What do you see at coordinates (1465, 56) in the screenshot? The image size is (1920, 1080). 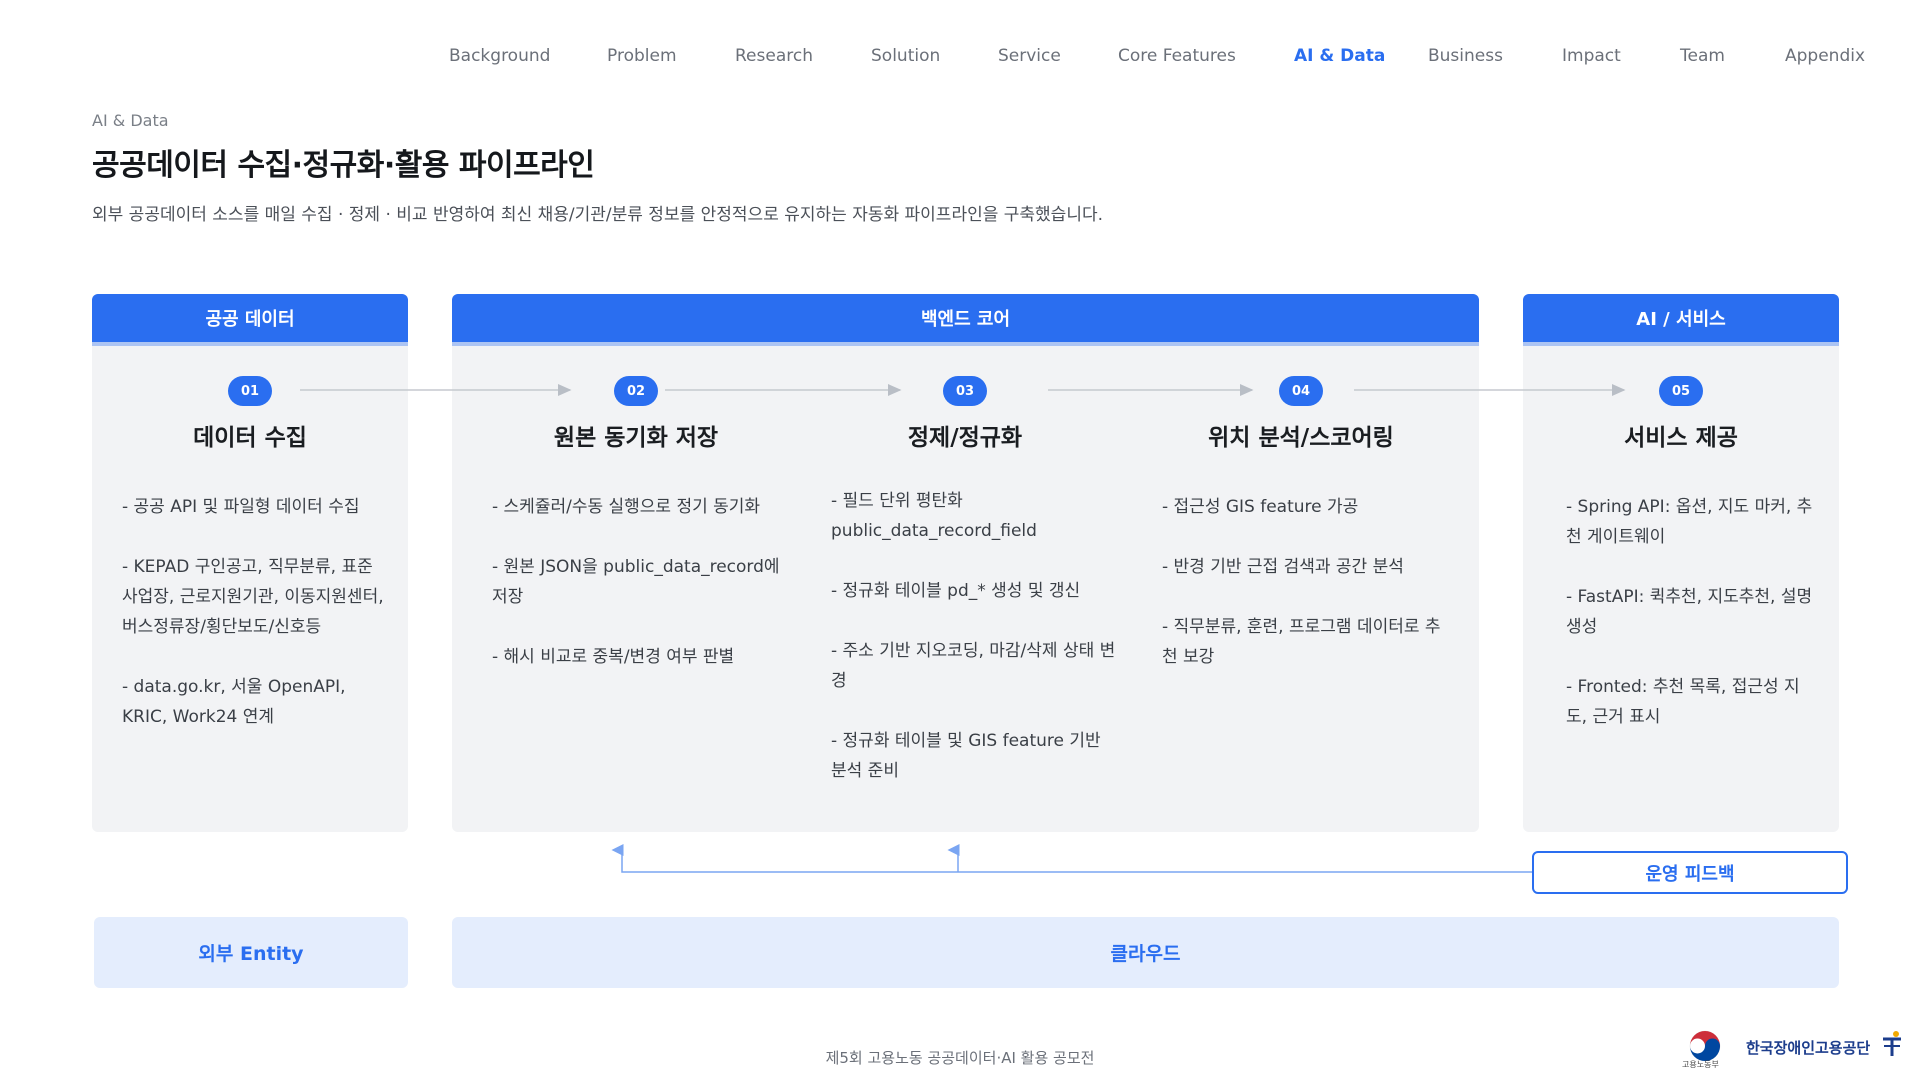 I see `nav-business: Business` at bounding box center [1465, 56].